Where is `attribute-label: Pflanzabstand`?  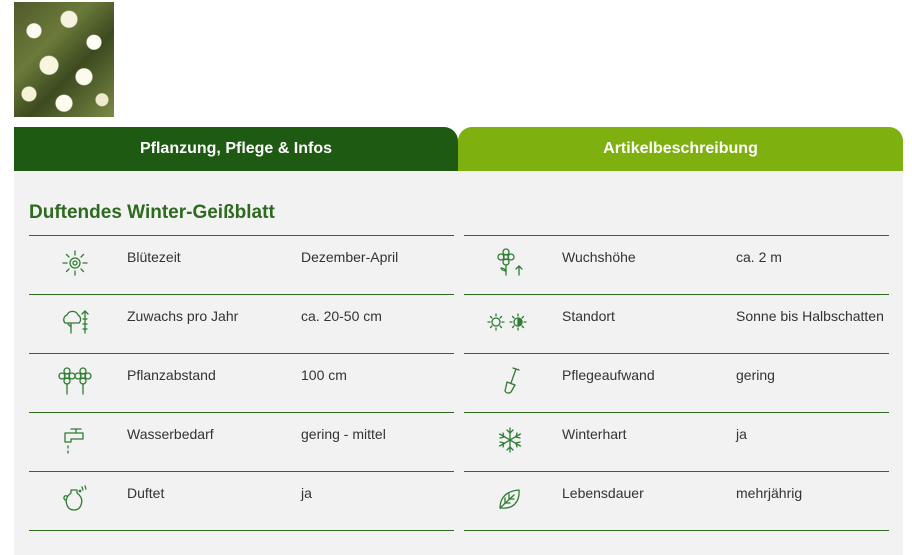
attribute-label: Pflanzabstand is located at coordinates (171, 375).